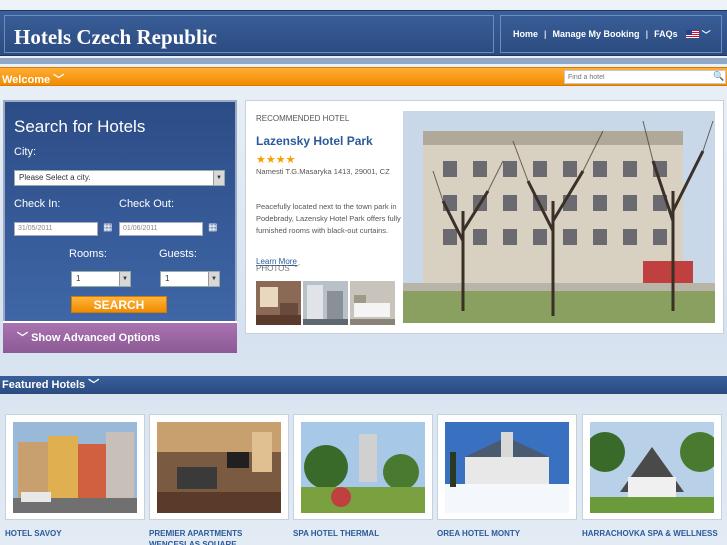  Describe the element at coordinates (80, 126) in the screenshot. I see `search-title: Search for Hotels` at that location.